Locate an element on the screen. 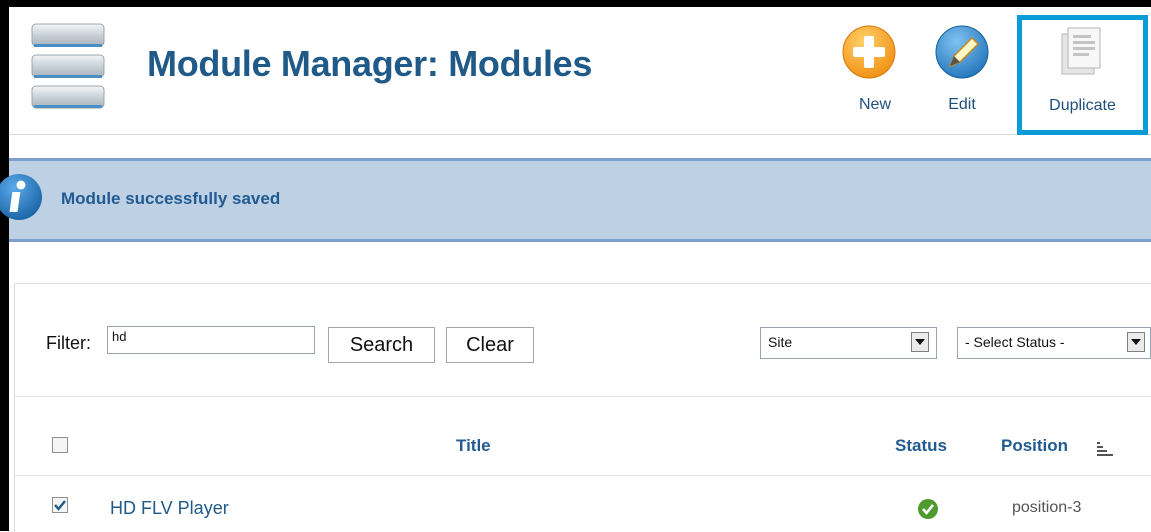 The width and height of the screenshot is (1151, 532). header-row-divider is located at coordinates (582, 475).